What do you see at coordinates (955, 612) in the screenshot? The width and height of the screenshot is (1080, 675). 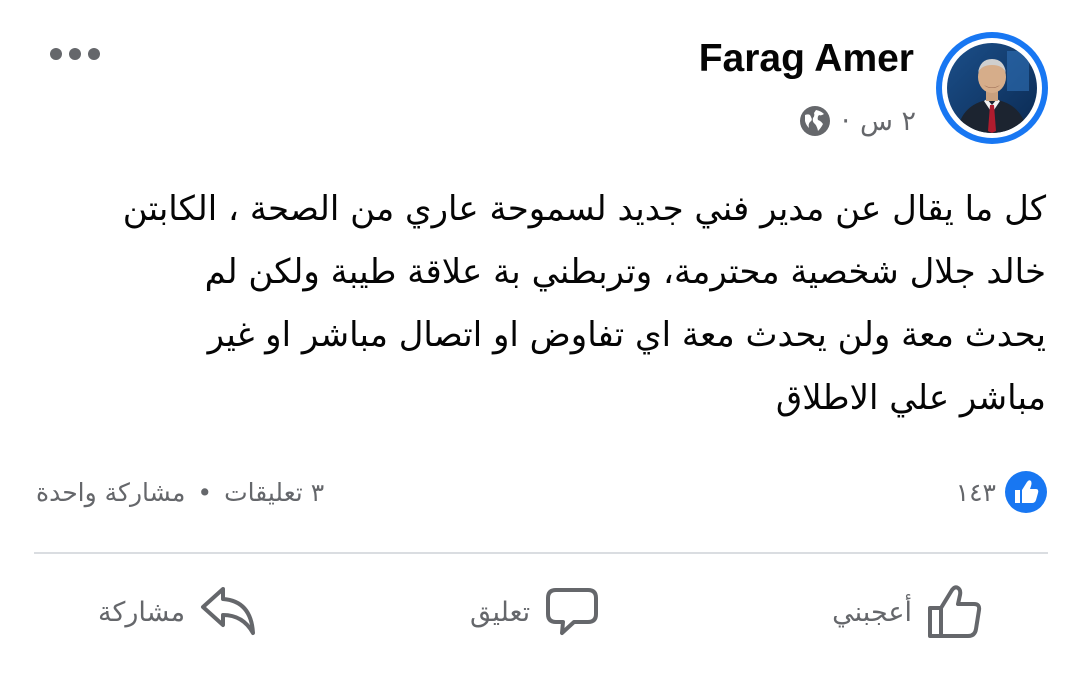 I see `thumbs-up-icon` at bounding box center [955, 612].